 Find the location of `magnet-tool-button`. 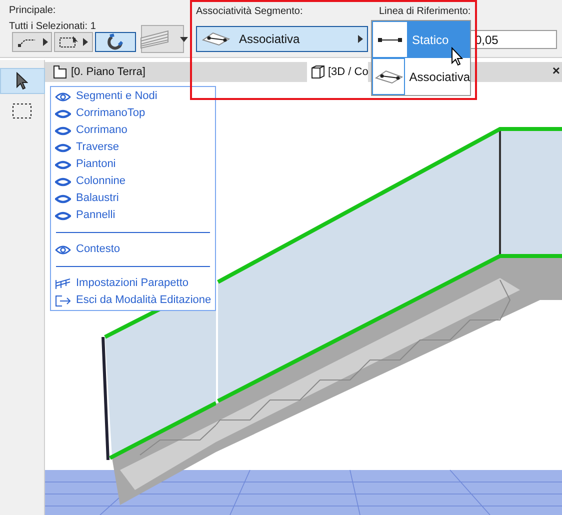

magnet-tool-button is located at coordinates (115, 42).